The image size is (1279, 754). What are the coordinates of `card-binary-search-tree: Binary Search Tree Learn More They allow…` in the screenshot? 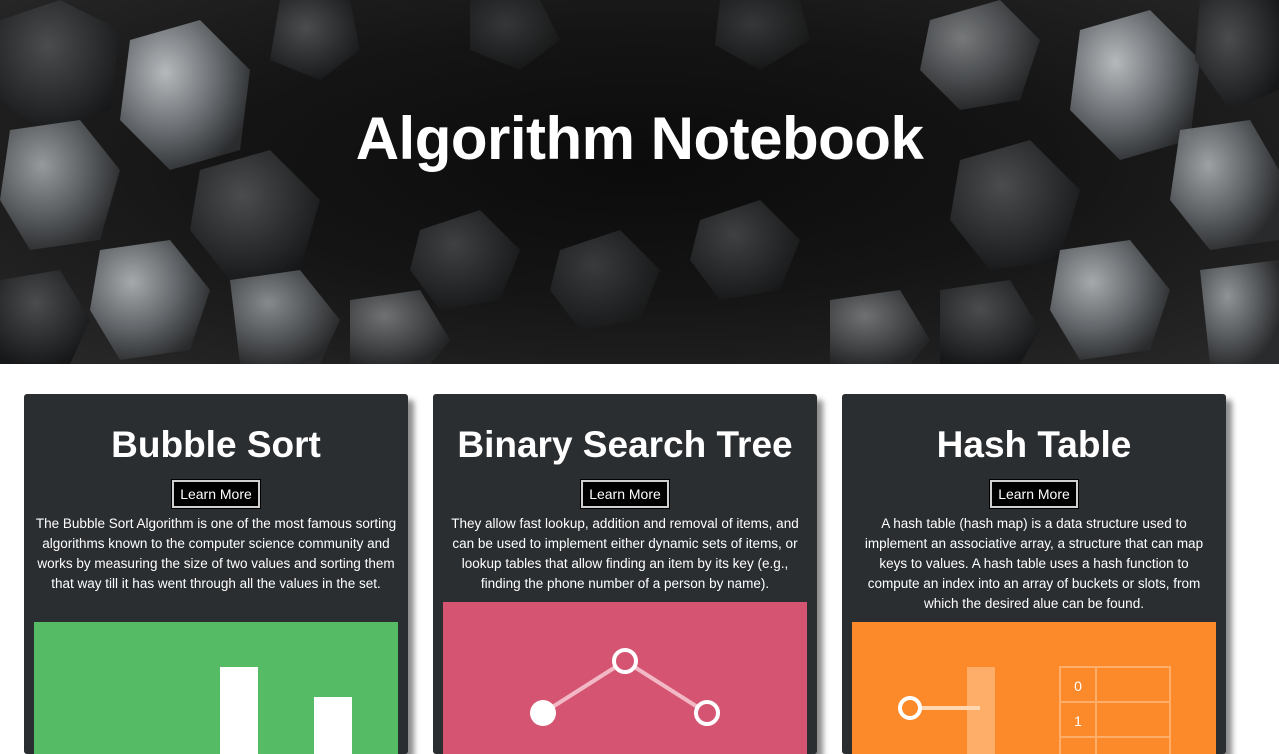 It's located at (625, 574).